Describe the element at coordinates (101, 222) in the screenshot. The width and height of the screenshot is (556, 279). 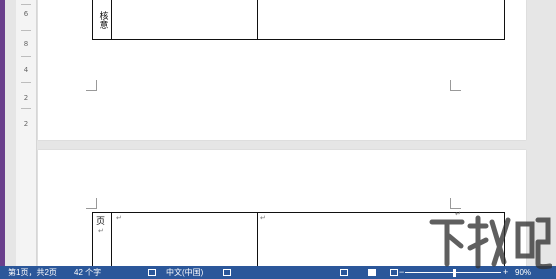
I see `cell-text: 页` at that location.